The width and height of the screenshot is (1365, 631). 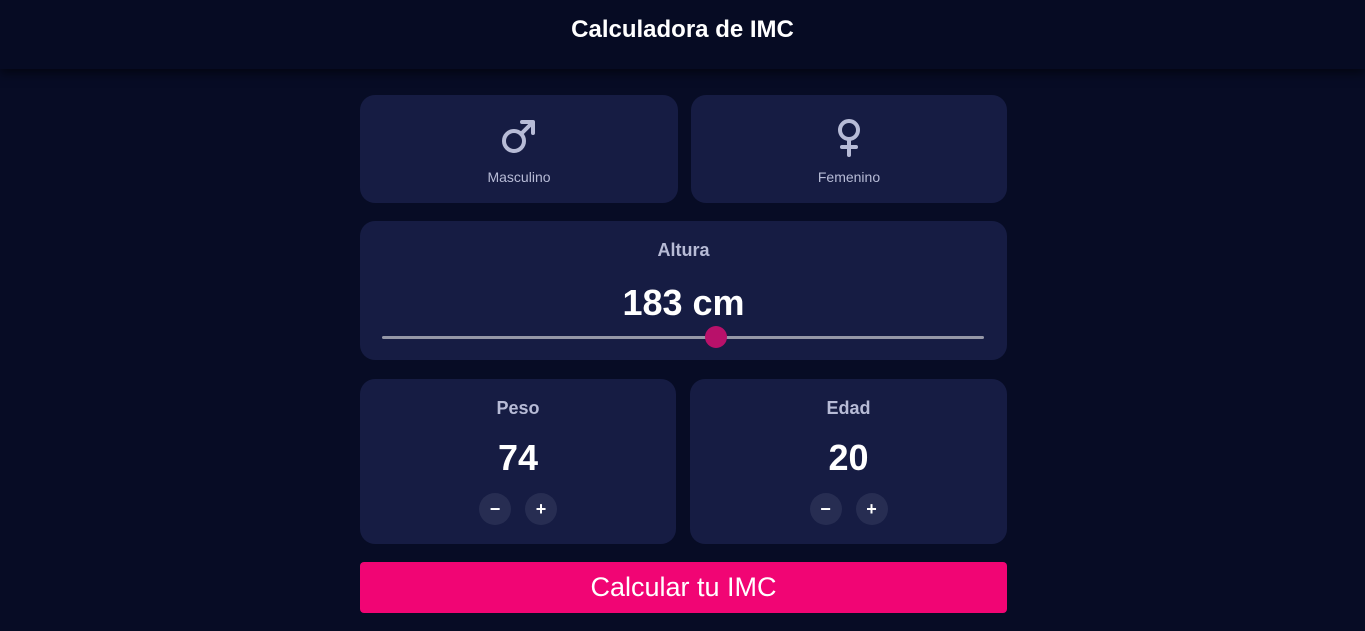 I want to click on height-card: Altura 183 cm, so click(x=683, y=290).